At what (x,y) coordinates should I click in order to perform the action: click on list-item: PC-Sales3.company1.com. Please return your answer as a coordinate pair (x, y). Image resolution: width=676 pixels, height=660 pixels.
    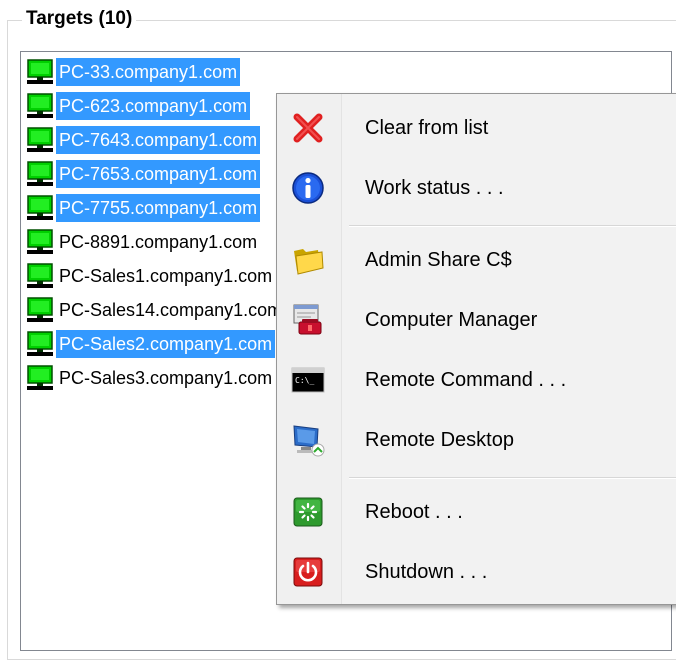
    Looking at the image, I should click on (150, 378).